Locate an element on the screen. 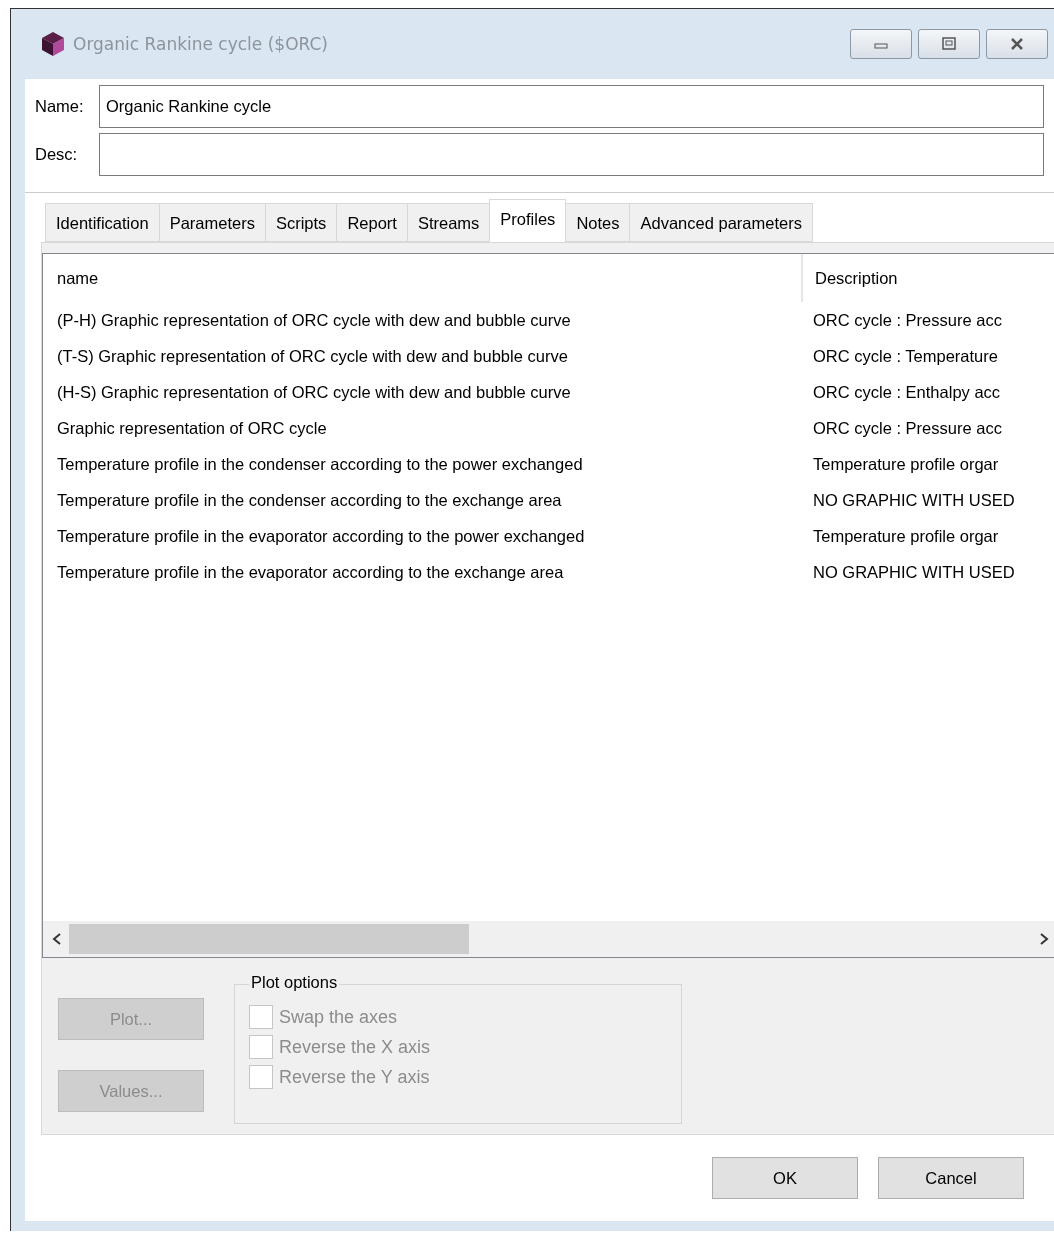 Image resolution: width=1054 pixels, height=1239 pixels. scroll-right-icon is located at coordinates (1044, 939).